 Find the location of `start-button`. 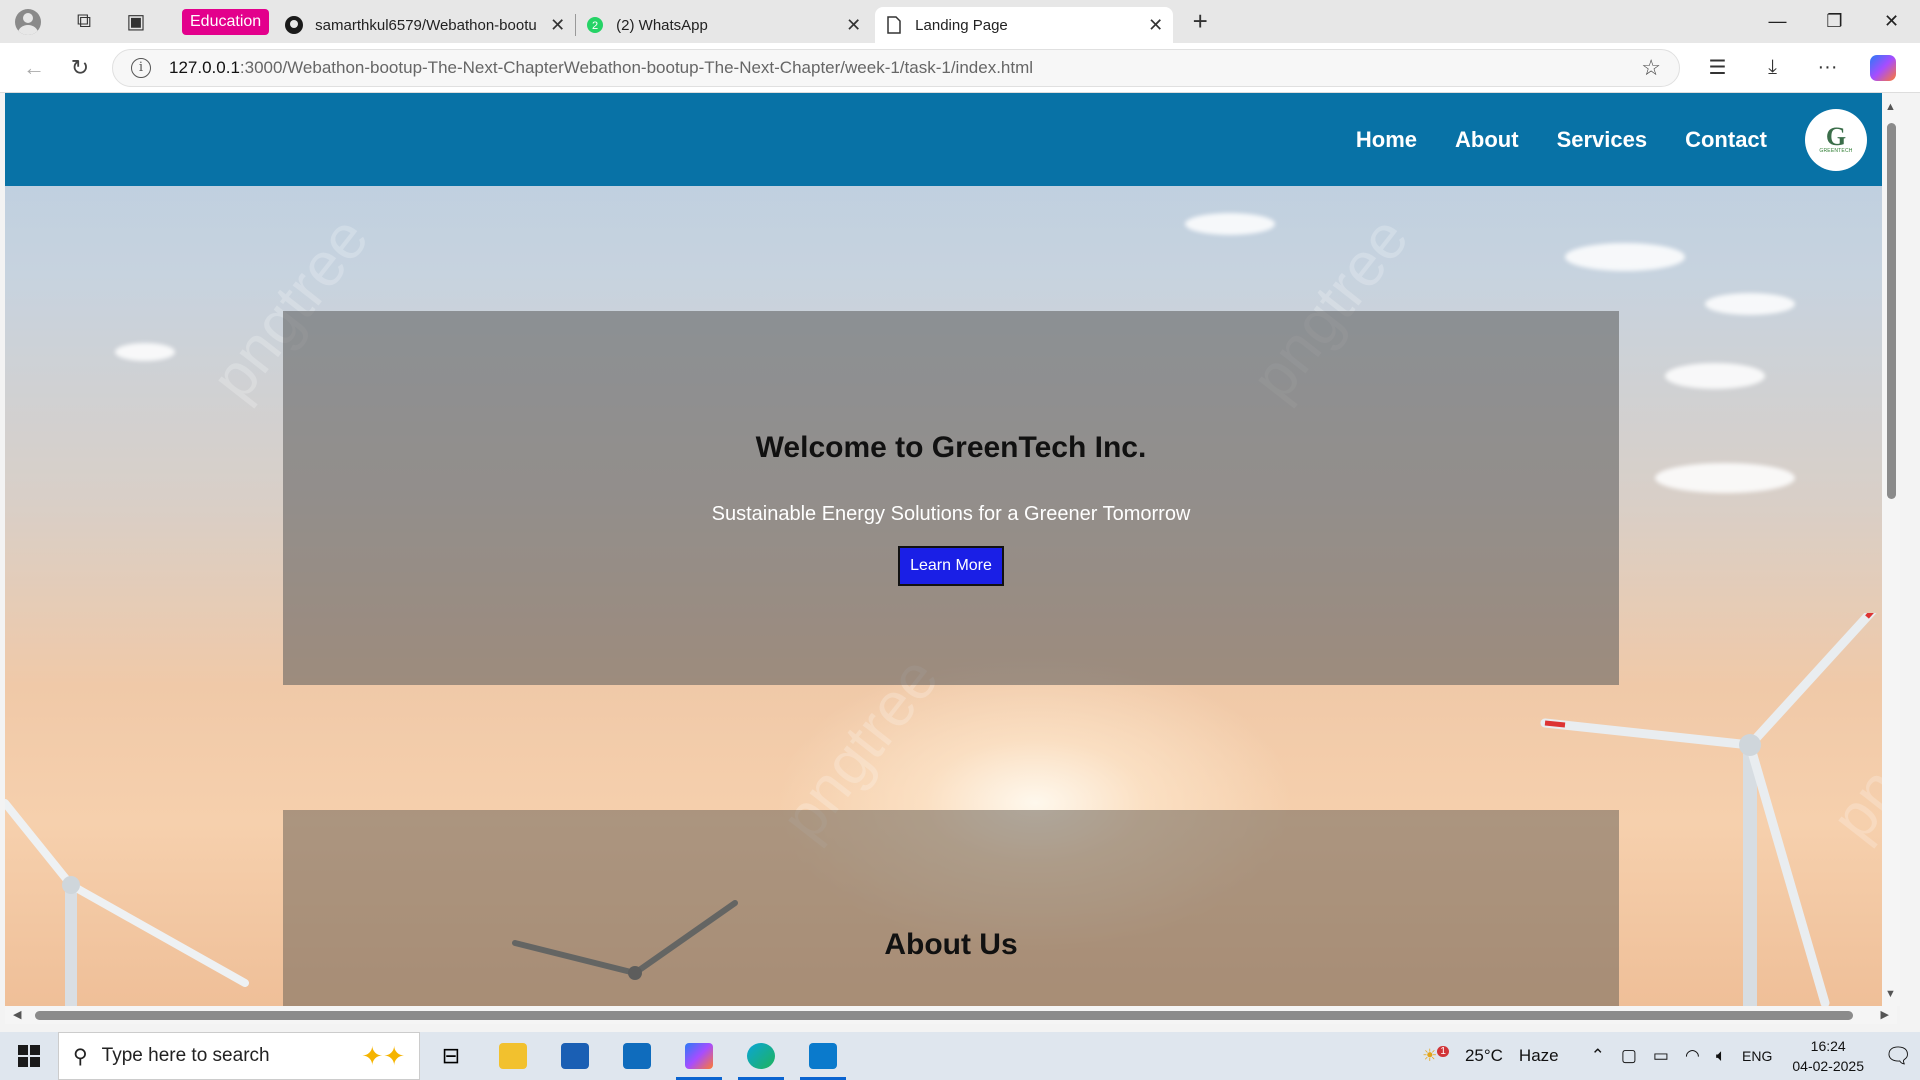

start-button is located at coordinates (29, 1056).